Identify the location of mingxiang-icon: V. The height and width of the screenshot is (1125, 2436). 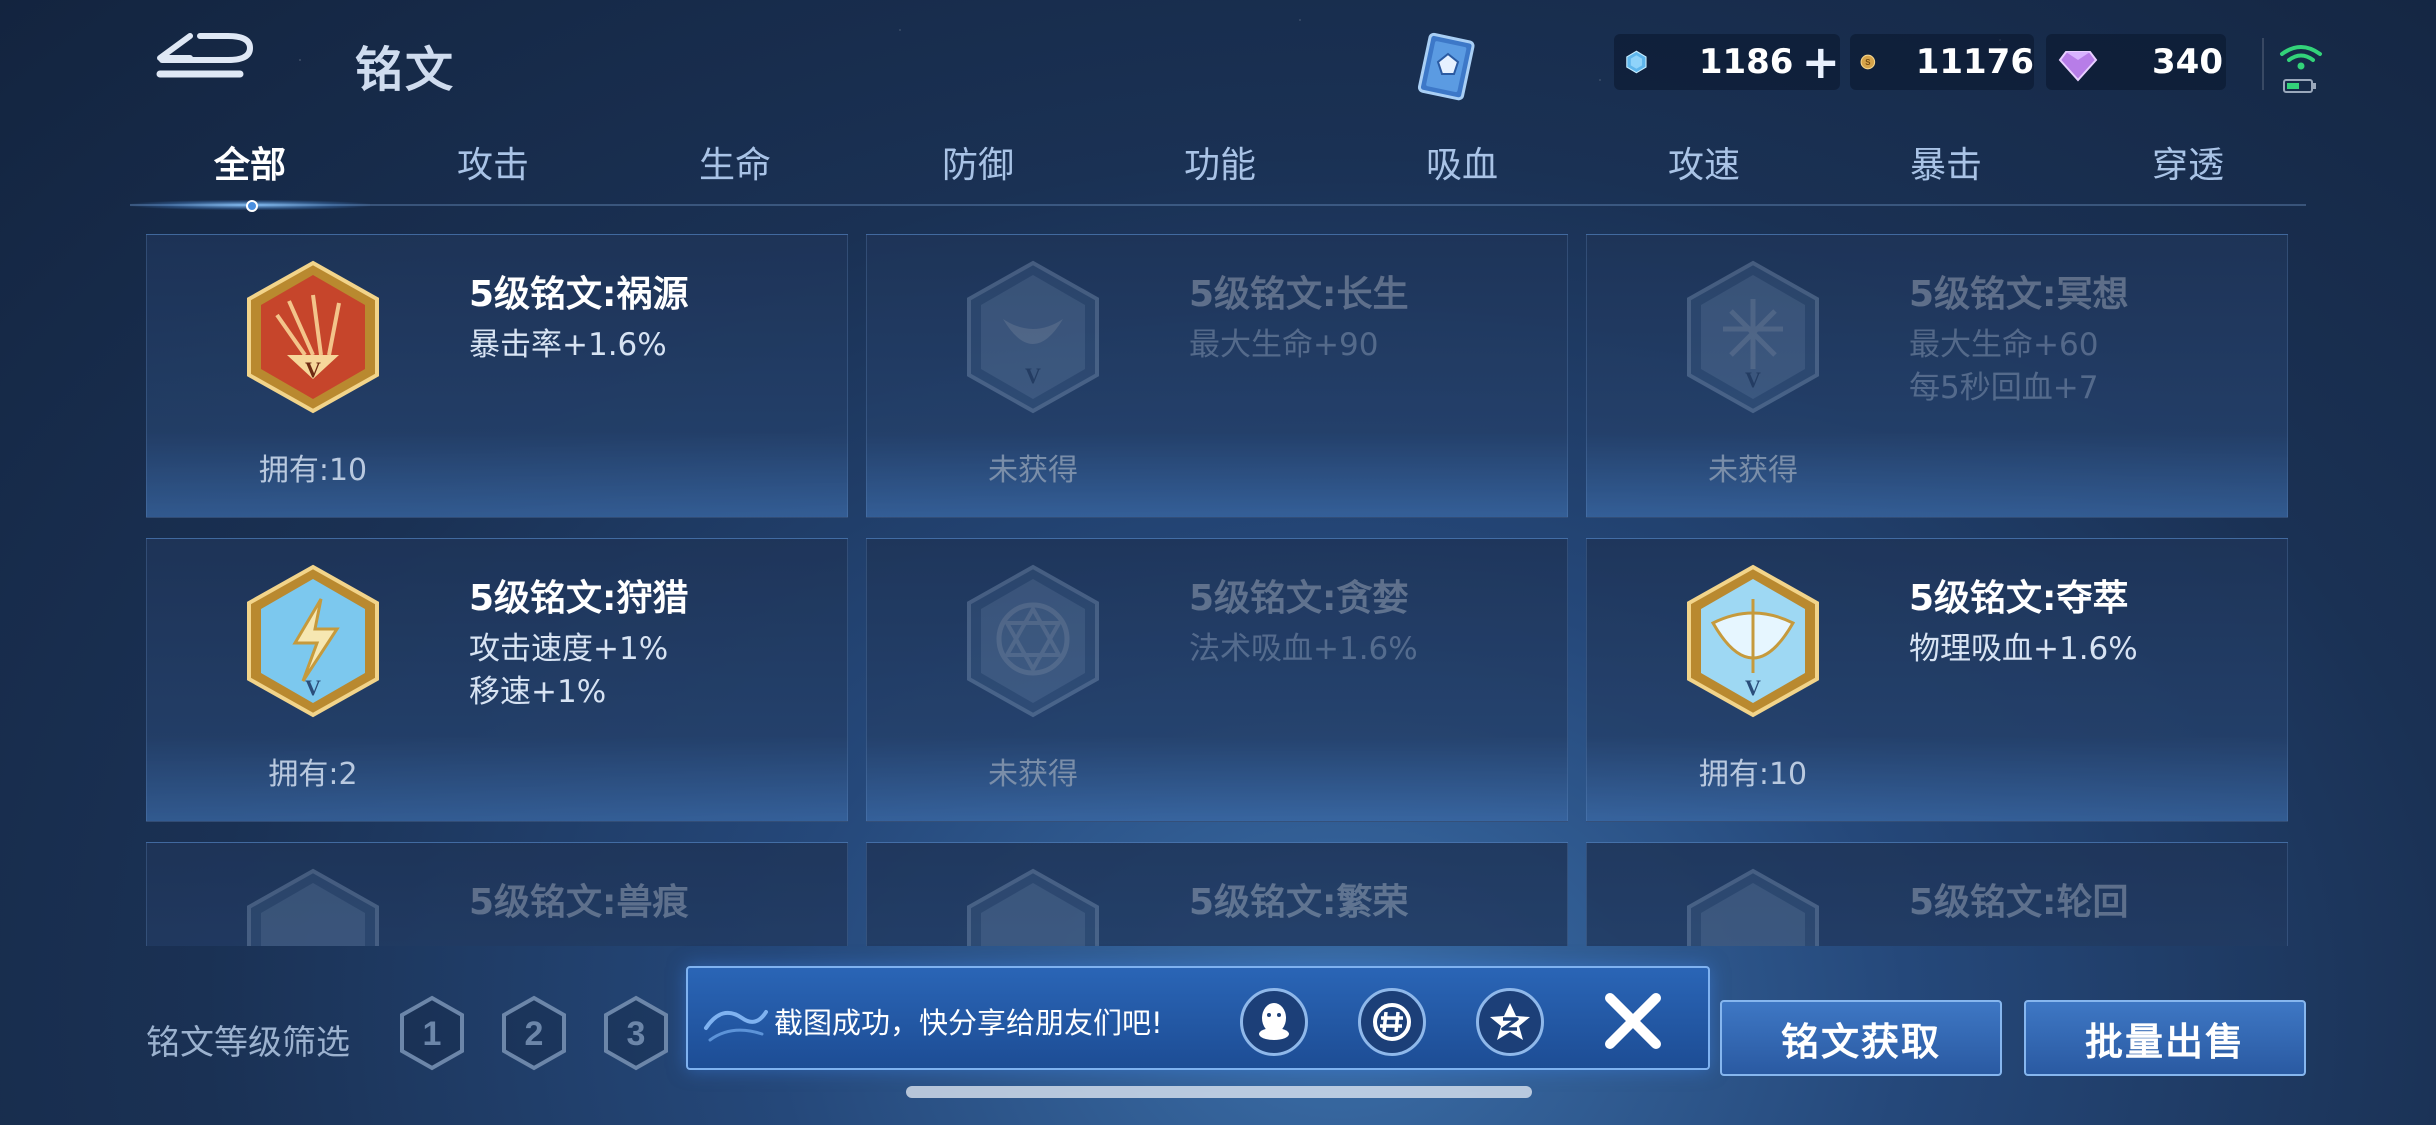
(1753, 337).